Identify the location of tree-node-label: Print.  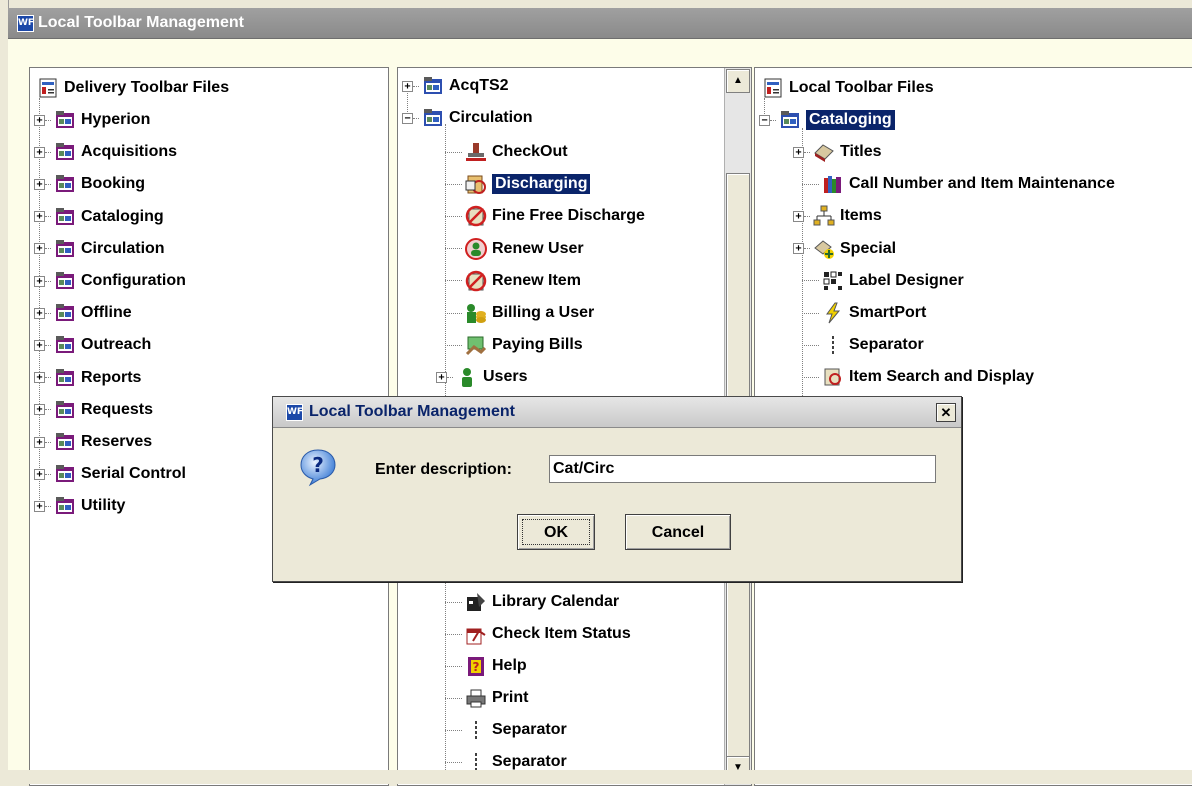
(510, 697).